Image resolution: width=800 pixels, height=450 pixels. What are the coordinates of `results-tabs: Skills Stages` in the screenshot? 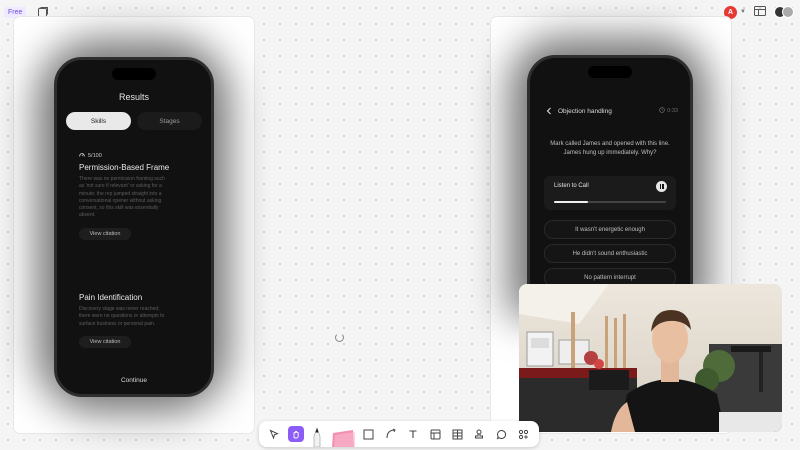 It's located at (134, 121).